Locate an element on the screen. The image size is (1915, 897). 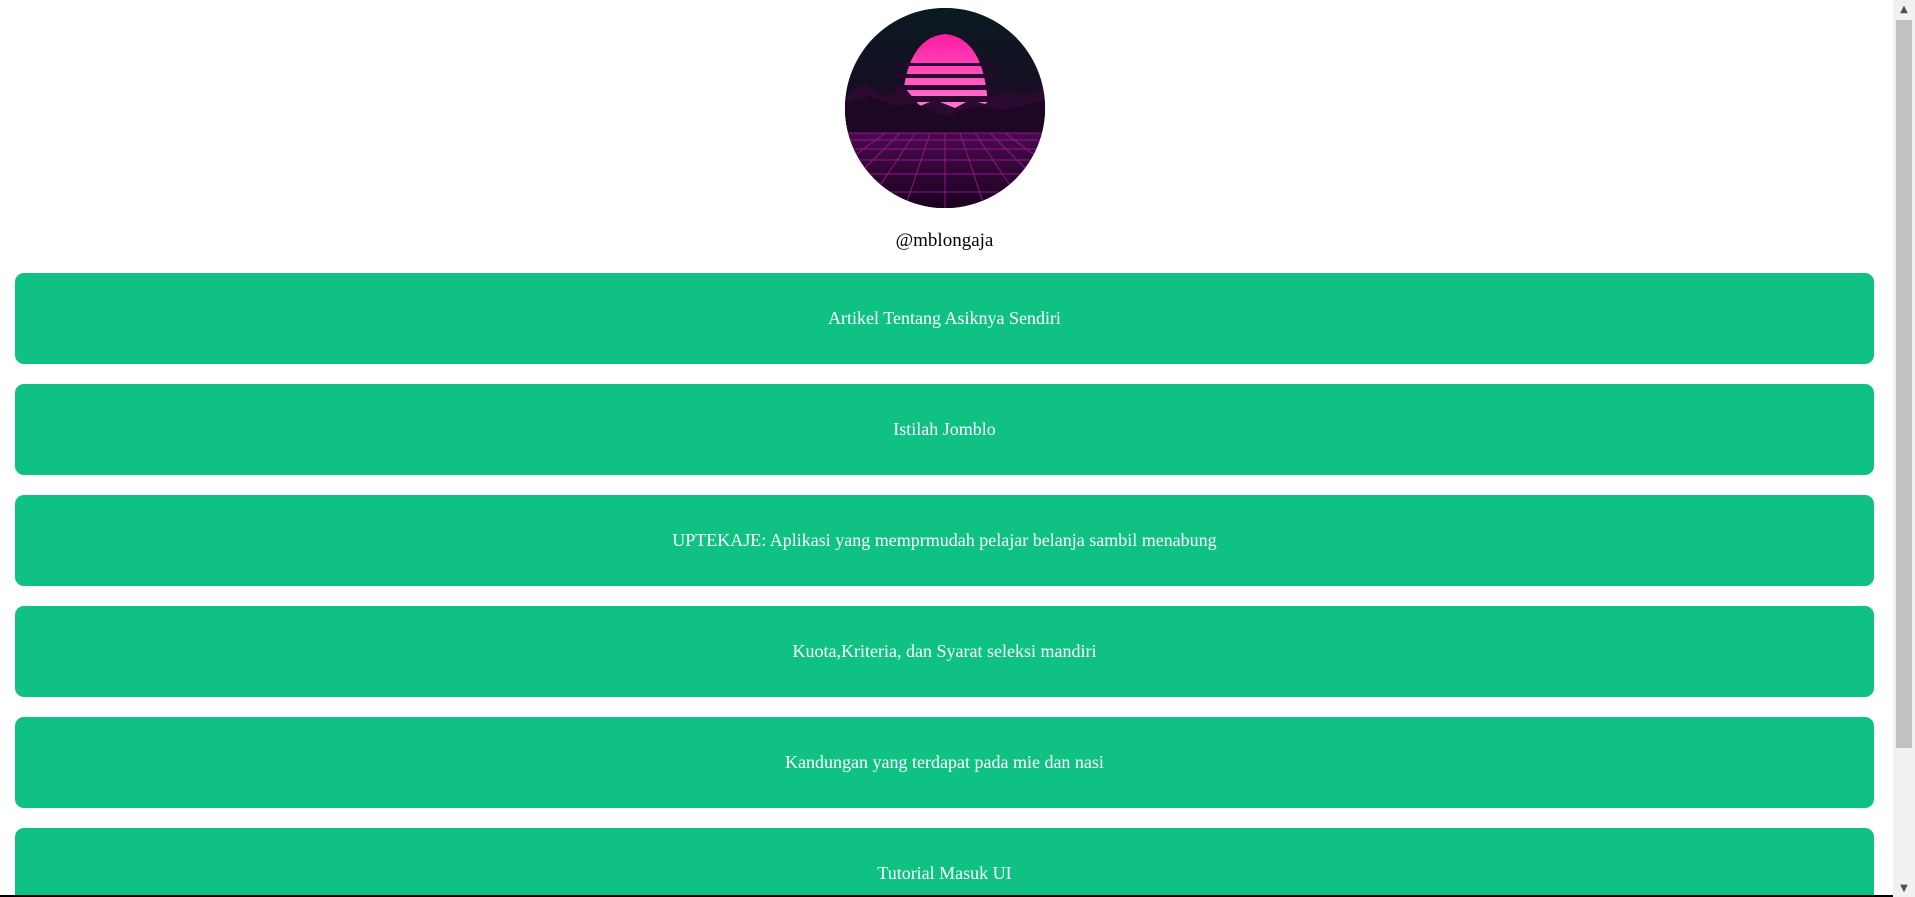
link-button: Tutorial Masuk UI is located at coordinates (944, 861).